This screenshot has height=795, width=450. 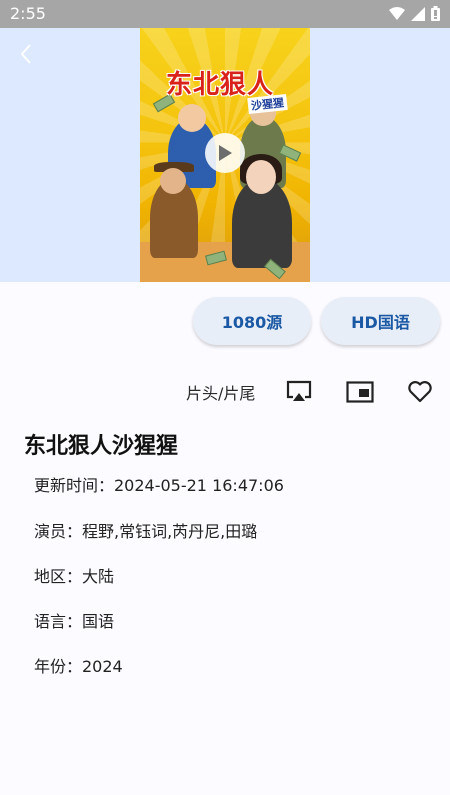 I want to click on back-arrow-icon, so click(x=25, y=54).